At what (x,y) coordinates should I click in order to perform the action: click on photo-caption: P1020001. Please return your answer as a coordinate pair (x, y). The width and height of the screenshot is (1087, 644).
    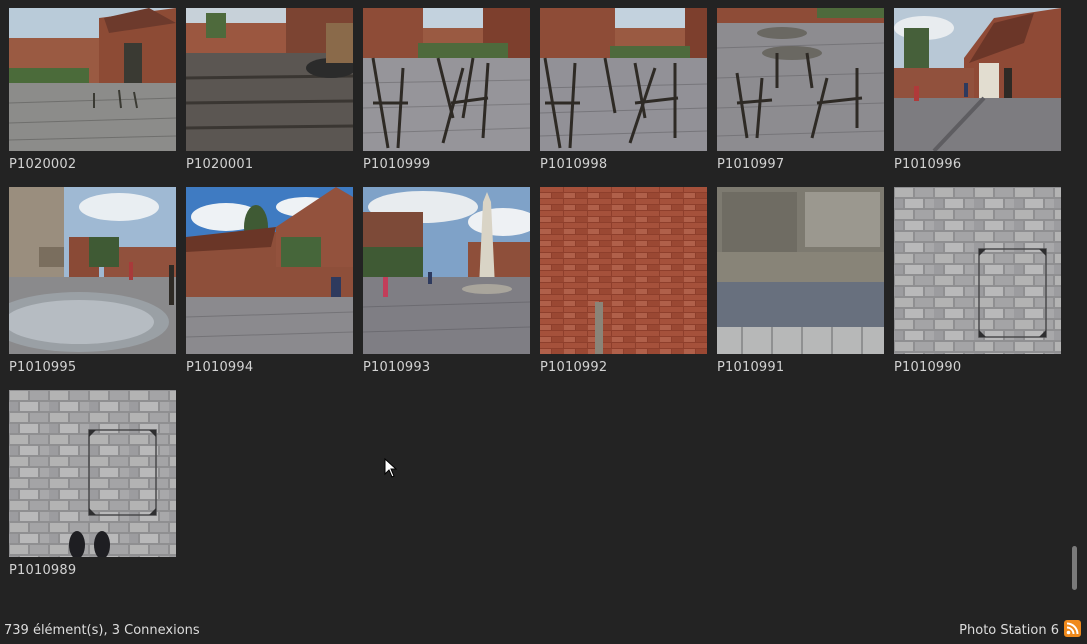
    Looking at the image, I should click on (269, 164).